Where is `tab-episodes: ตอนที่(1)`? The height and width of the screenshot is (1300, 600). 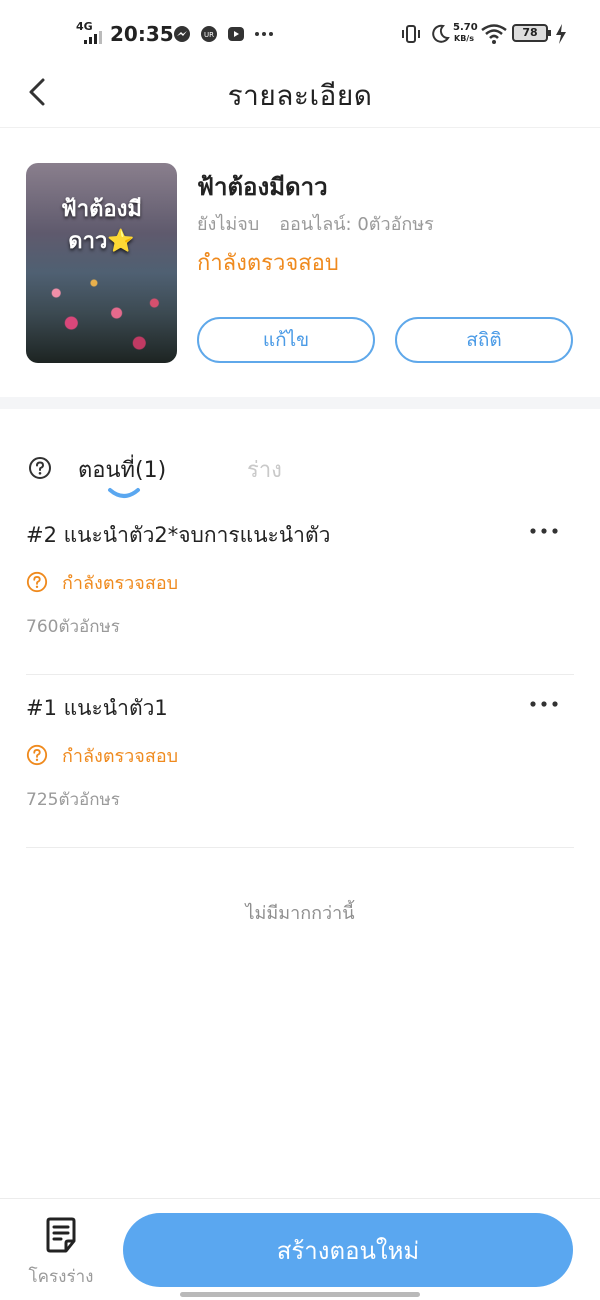
tab-episodes: ตอนที่(1) is located at coordinates (122, 469).